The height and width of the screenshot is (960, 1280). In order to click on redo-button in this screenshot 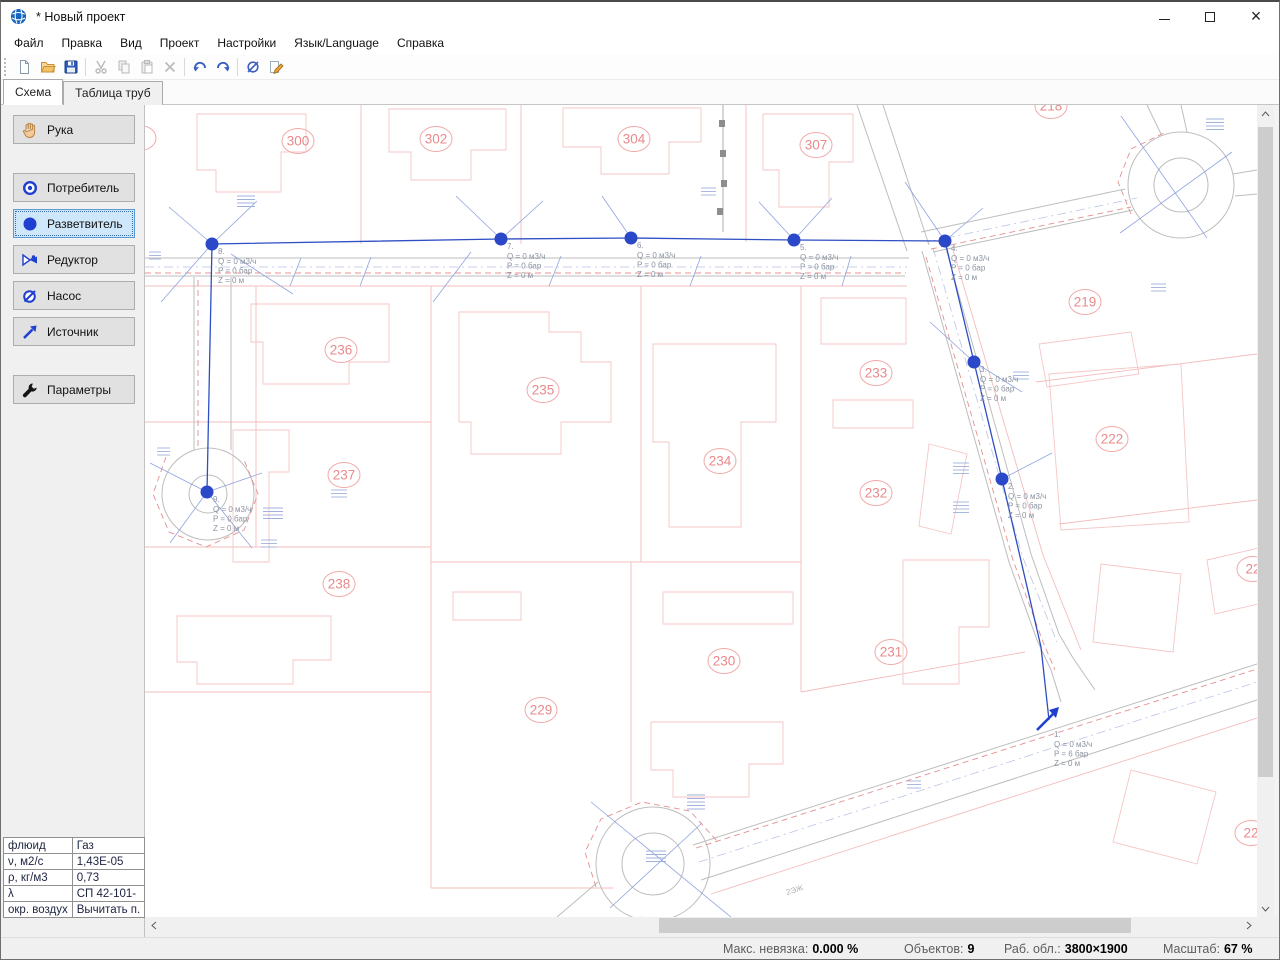, I will do `click(222, 67)`.